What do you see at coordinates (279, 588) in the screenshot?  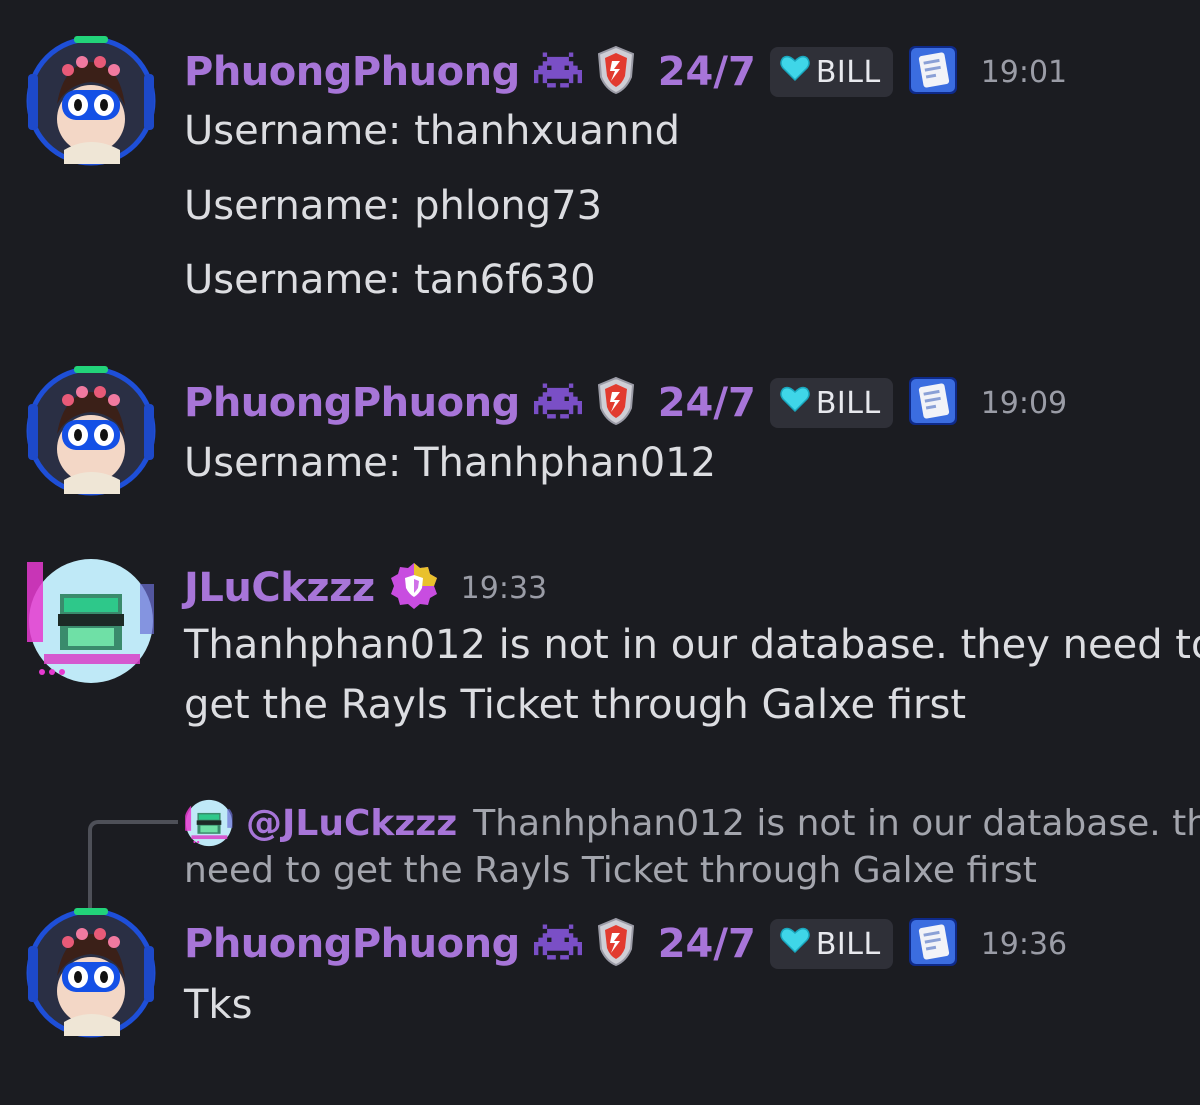 I see `username: JLuCkzzz` at bounding box center [279, 588].